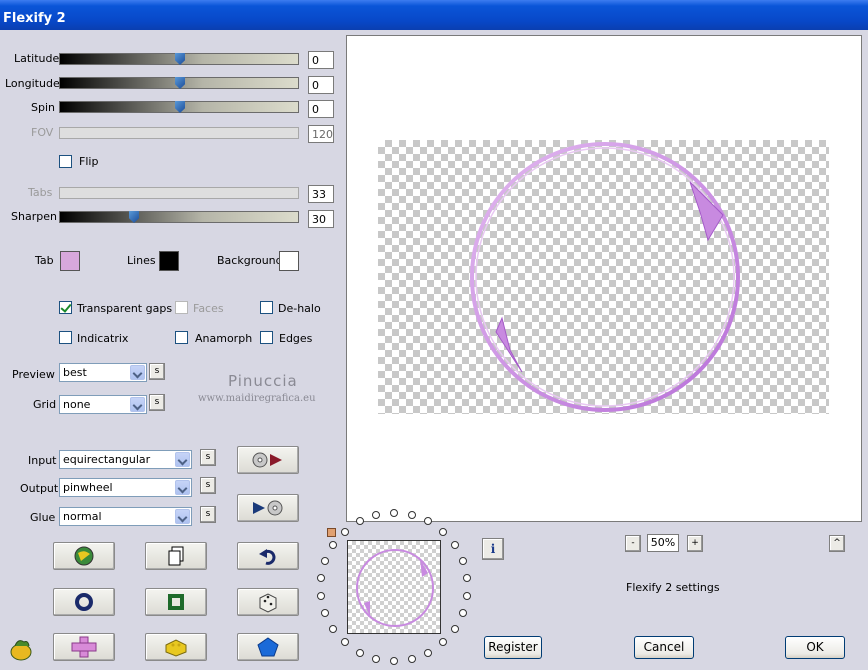  Describe the element at coordinates (42, 132) in the screenshot. I see `fov-label: FOV` at that location.